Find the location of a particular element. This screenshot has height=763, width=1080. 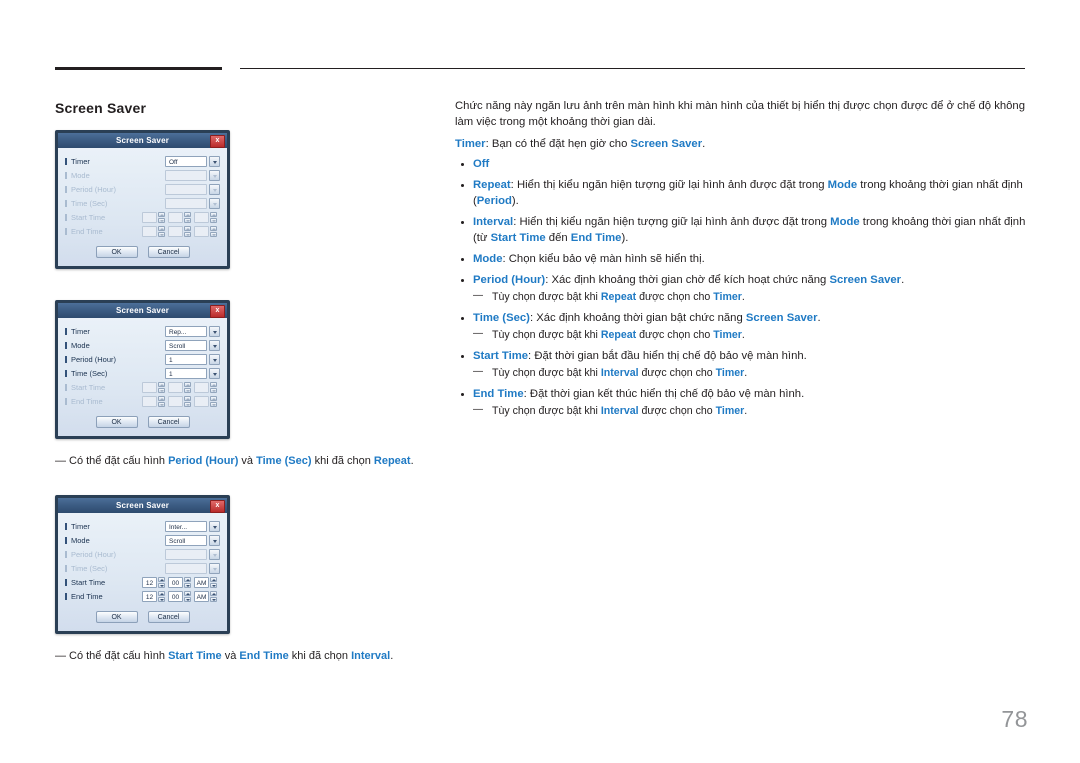

row-timer: Timer Off is located at coordinates (142, 161).